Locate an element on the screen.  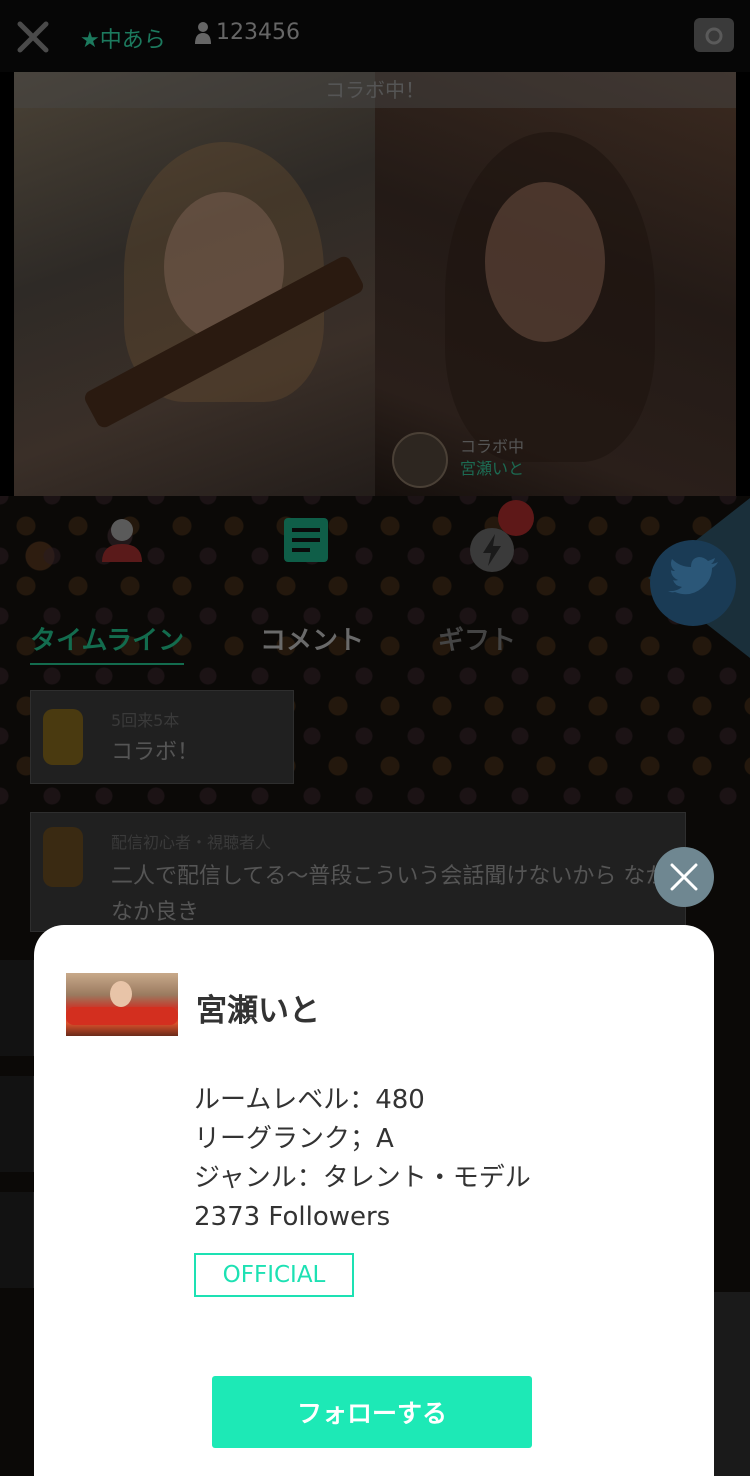
profile-image is located at coordinates (122, 1004).